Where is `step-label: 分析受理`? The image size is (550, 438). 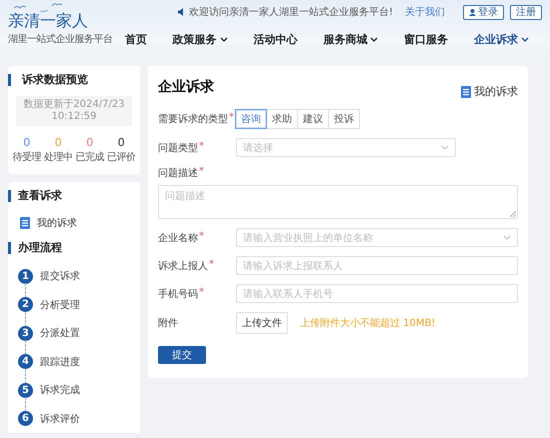 step-label: 分析受理 is located at coordinates (60, 305).